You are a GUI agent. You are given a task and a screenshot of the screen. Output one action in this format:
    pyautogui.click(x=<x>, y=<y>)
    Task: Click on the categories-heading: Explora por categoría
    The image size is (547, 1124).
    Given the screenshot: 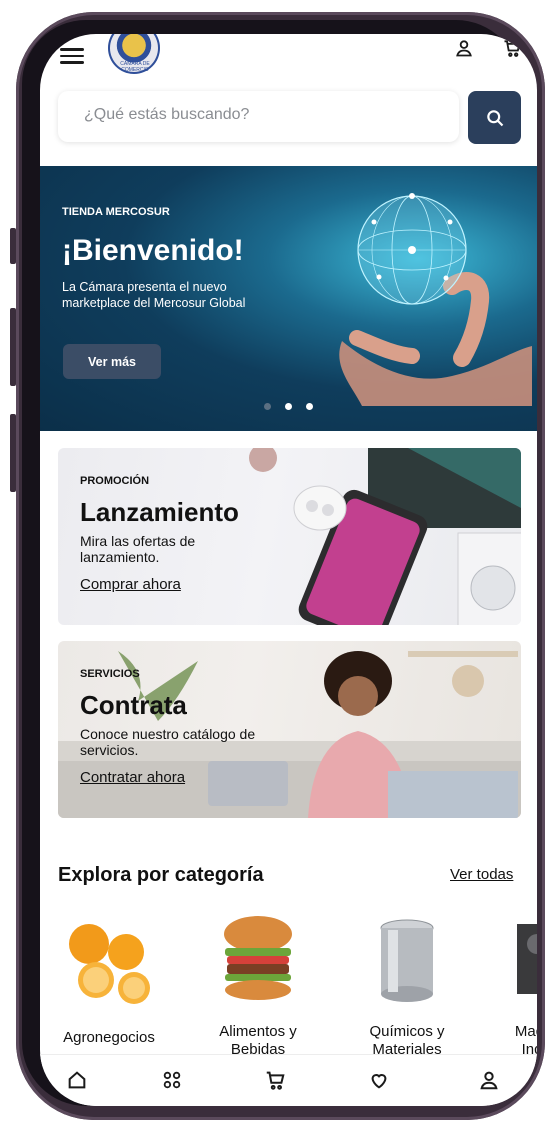 What is the action you would take?
    pyautogui.click(x=161, y=875)
    